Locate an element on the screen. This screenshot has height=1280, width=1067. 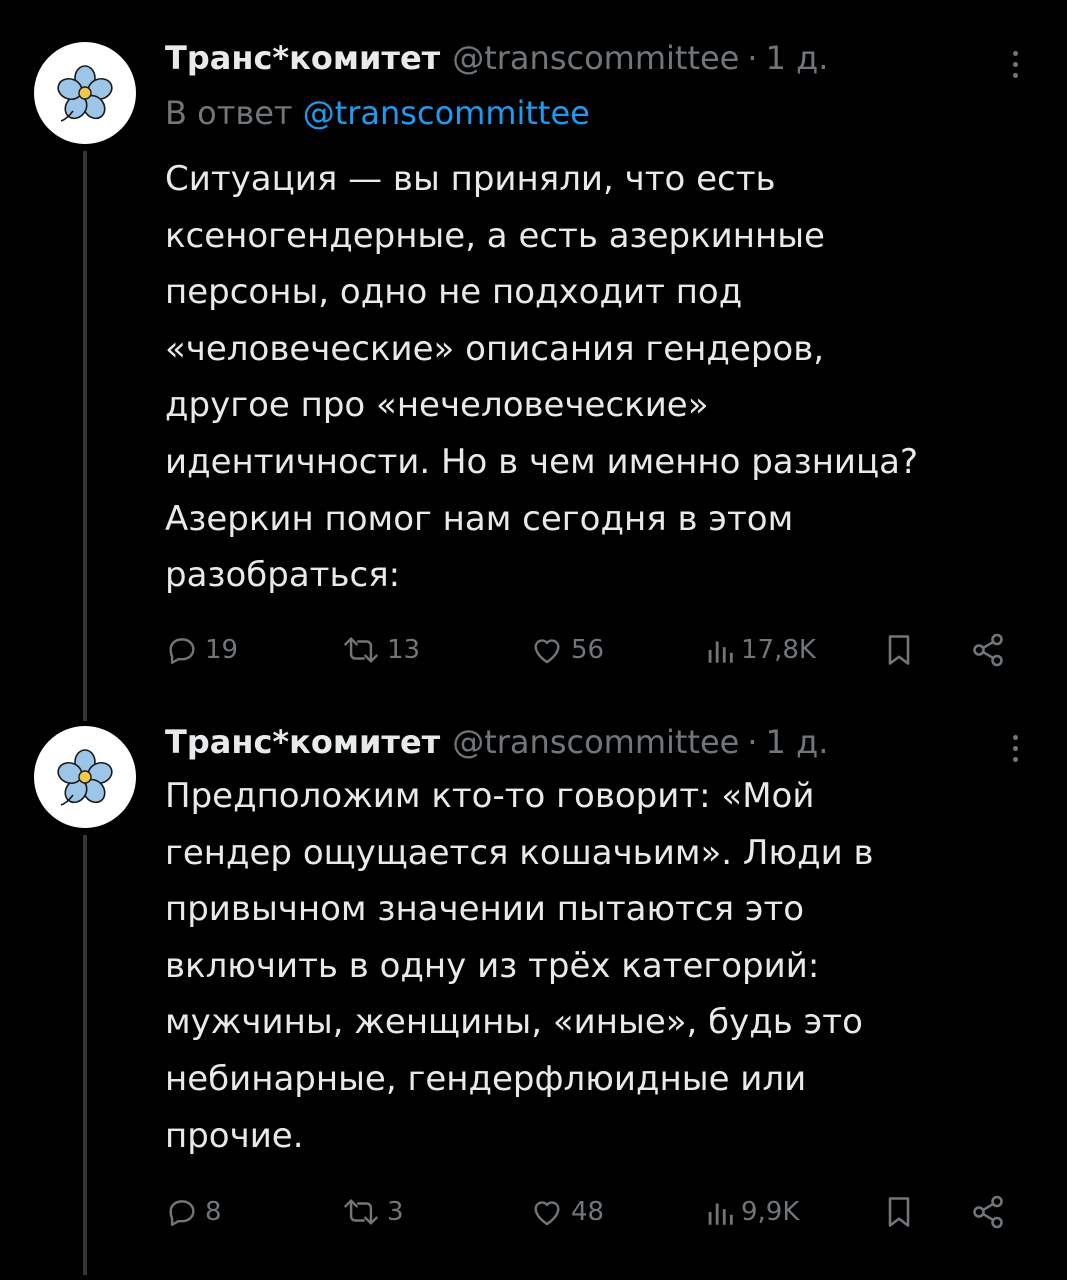
reply-context: В ответ @transcommittee is located at coordinates (377, 113).